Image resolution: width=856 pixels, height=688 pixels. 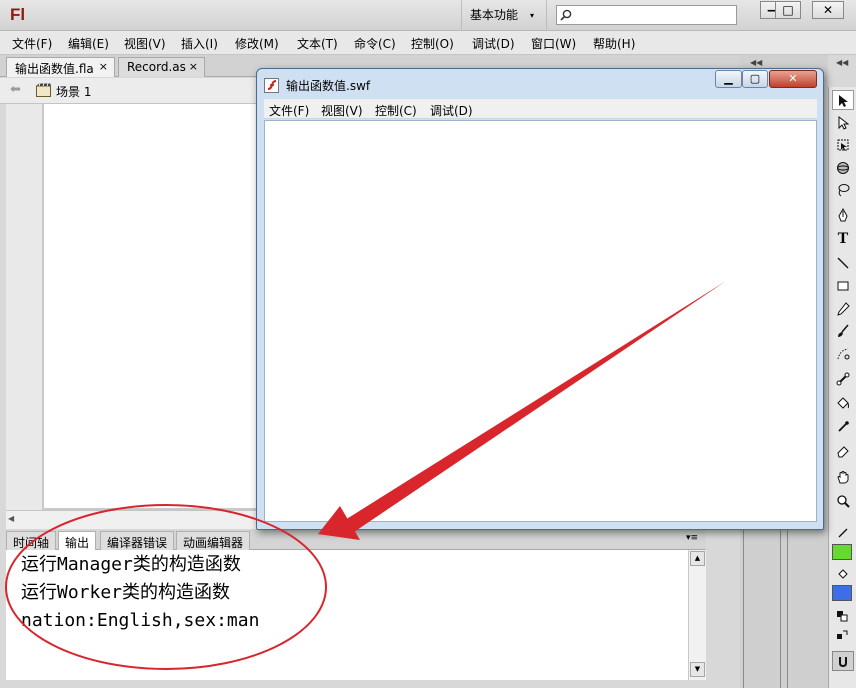 What do you see at coordinates (553, 43) in the screenshot?
I see `menu-window: 窗口(W)` at bounding box center [553, 43].